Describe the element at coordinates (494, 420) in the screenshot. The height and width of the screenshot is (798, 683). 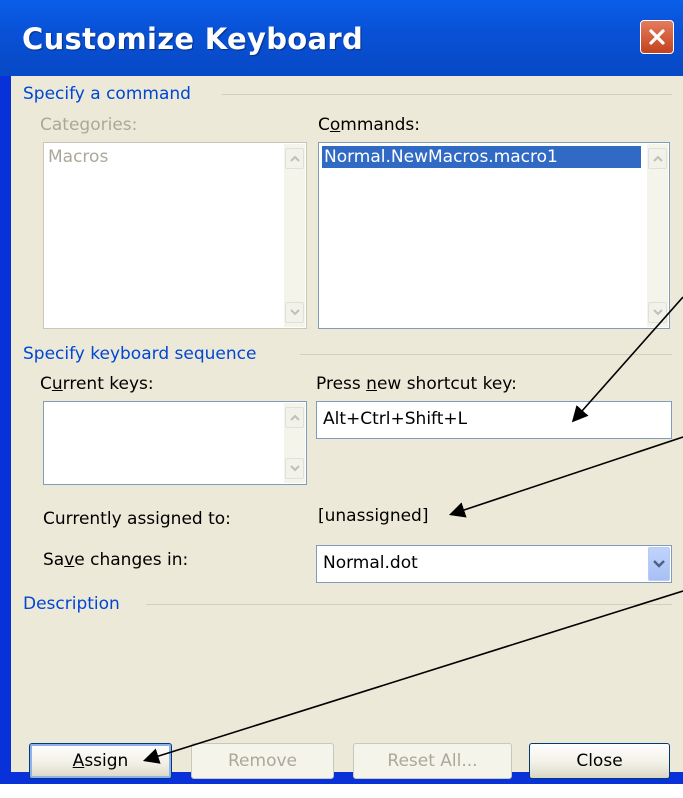
I see `shortcut-key-input: Alt+Ctrl+Shift+L` at that location.